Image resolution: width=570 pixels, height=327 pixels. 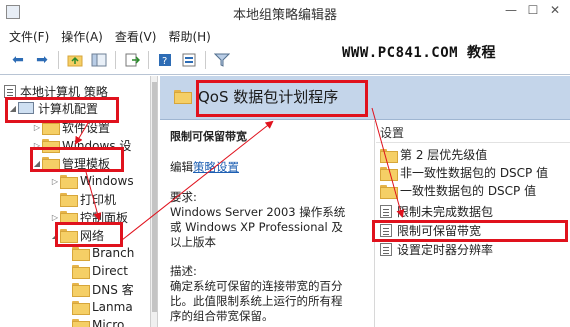 I want to click on requirements-label: 要求:, so click(x=183, y=197).